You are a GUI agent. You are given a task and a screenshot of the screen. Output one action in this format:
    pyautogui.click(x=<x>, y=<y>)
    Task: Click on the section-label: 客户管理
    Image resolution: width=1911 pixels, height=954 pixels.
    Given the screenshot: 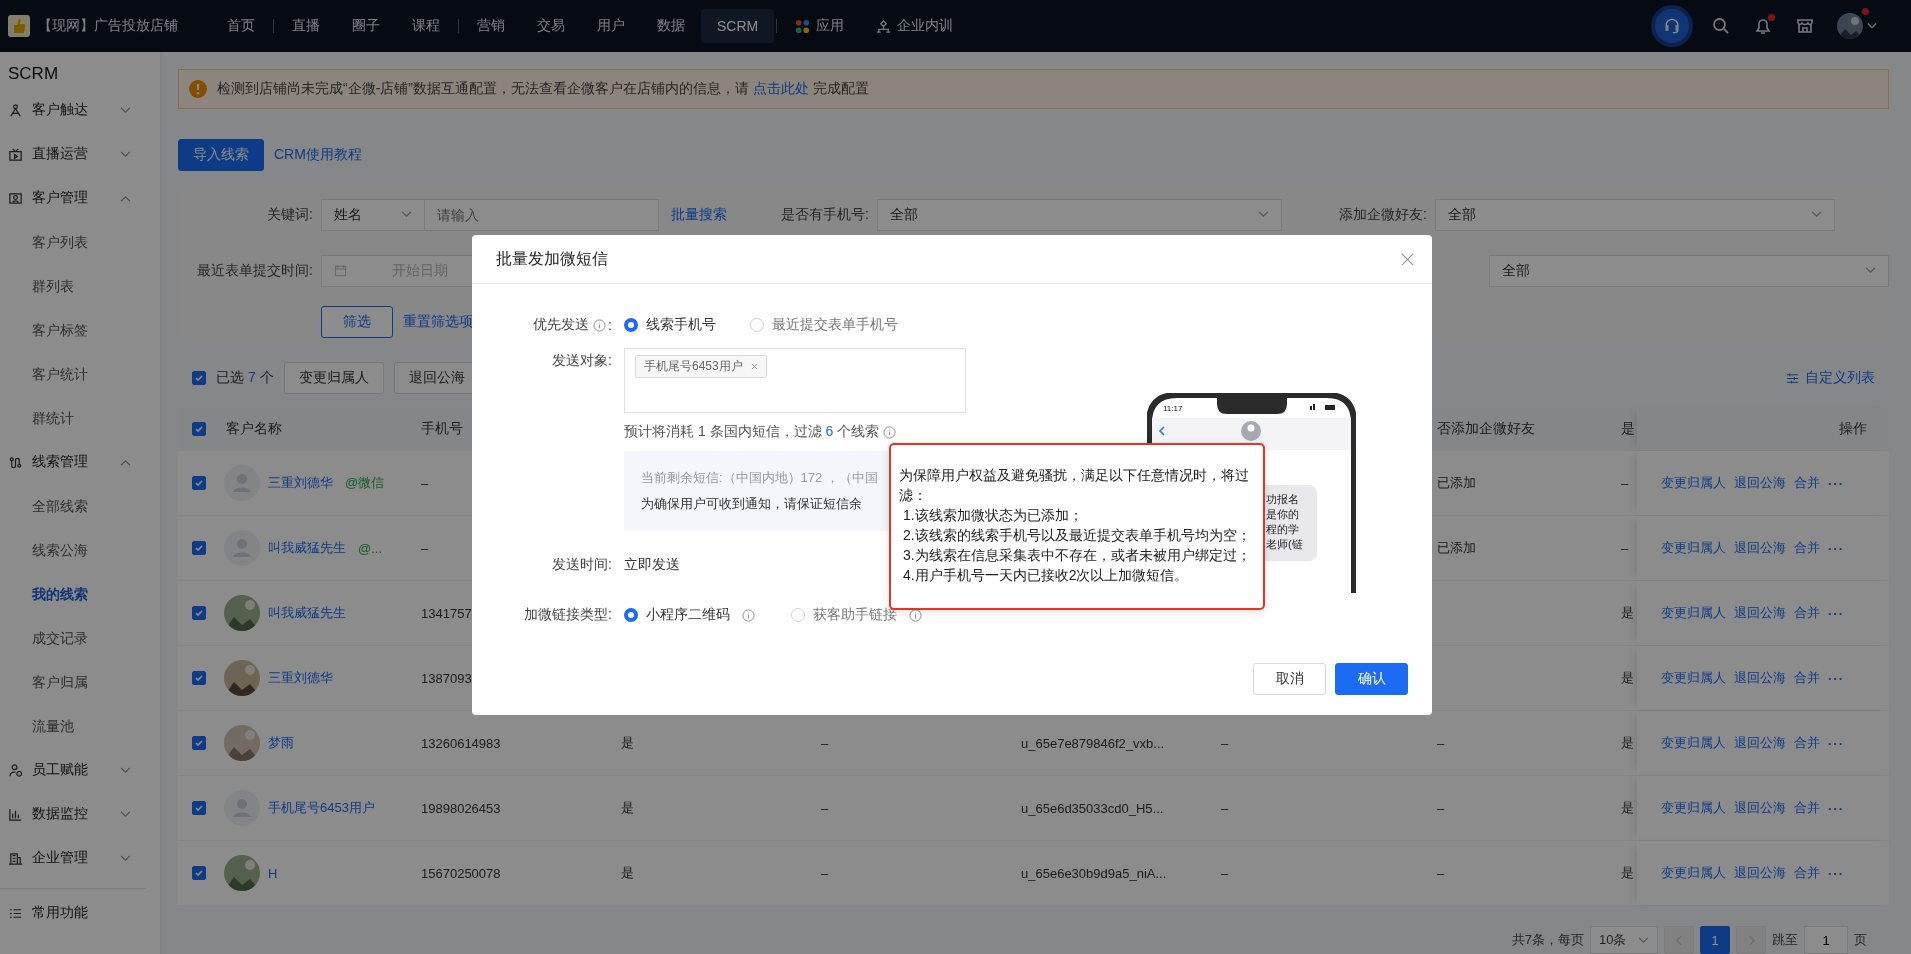 What is the action you would take?
    pyautogui.click(x=60, y=198)
    